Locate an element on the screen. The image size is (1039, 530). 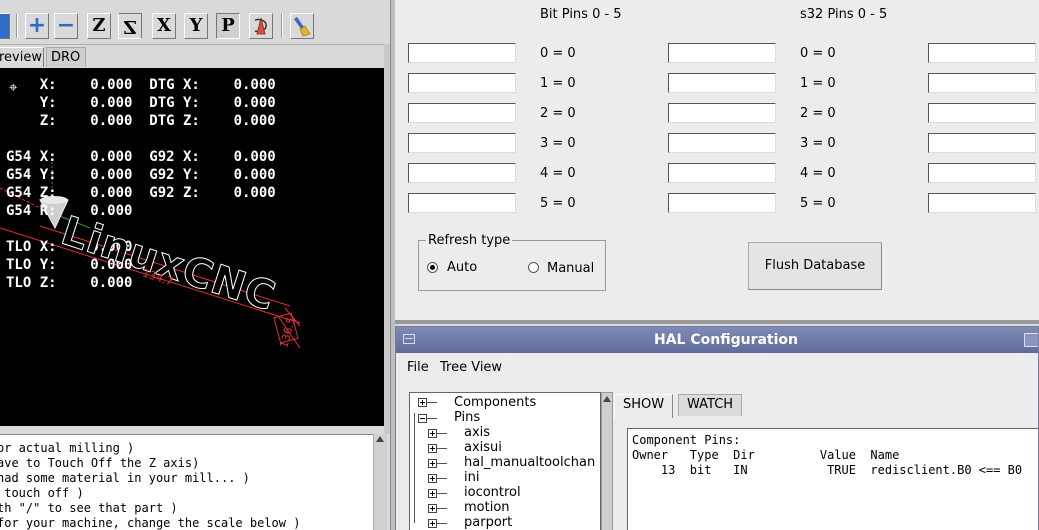
show-row: 13 bit IN TRUE redisclient.B0 <== B0 is located at coordinates (827, 470).